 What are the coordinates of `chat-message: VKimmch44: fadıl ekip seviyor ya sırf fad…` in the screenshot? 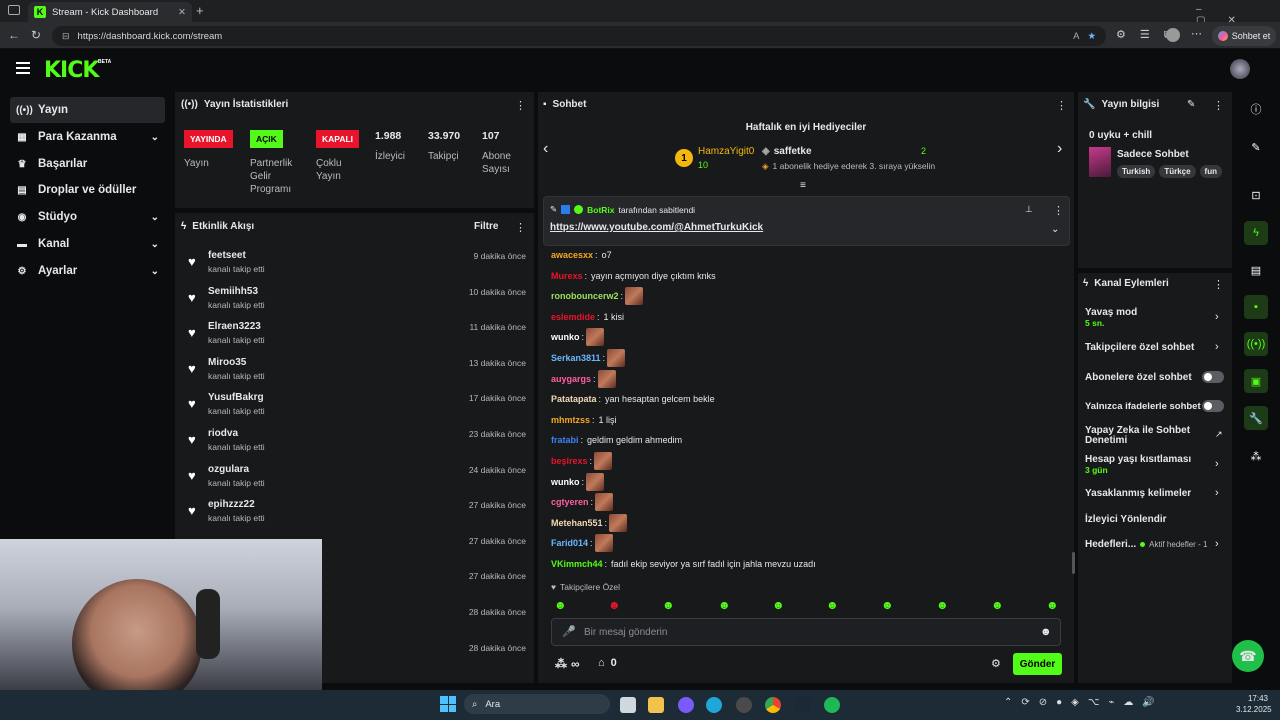 It's located at (683, 564).